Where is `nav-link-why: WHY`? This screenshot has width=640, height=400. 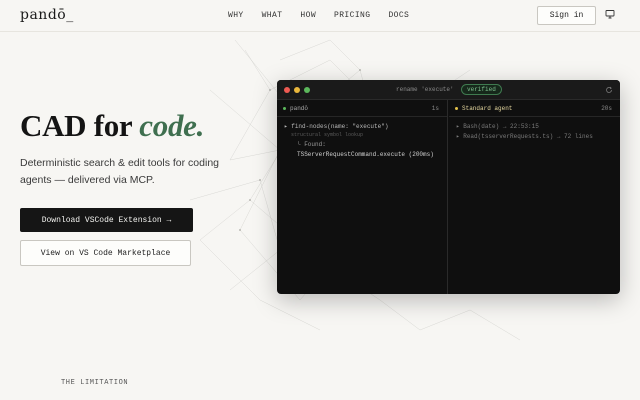 nav-link-why: WHY is located at coordinates (236, 15).